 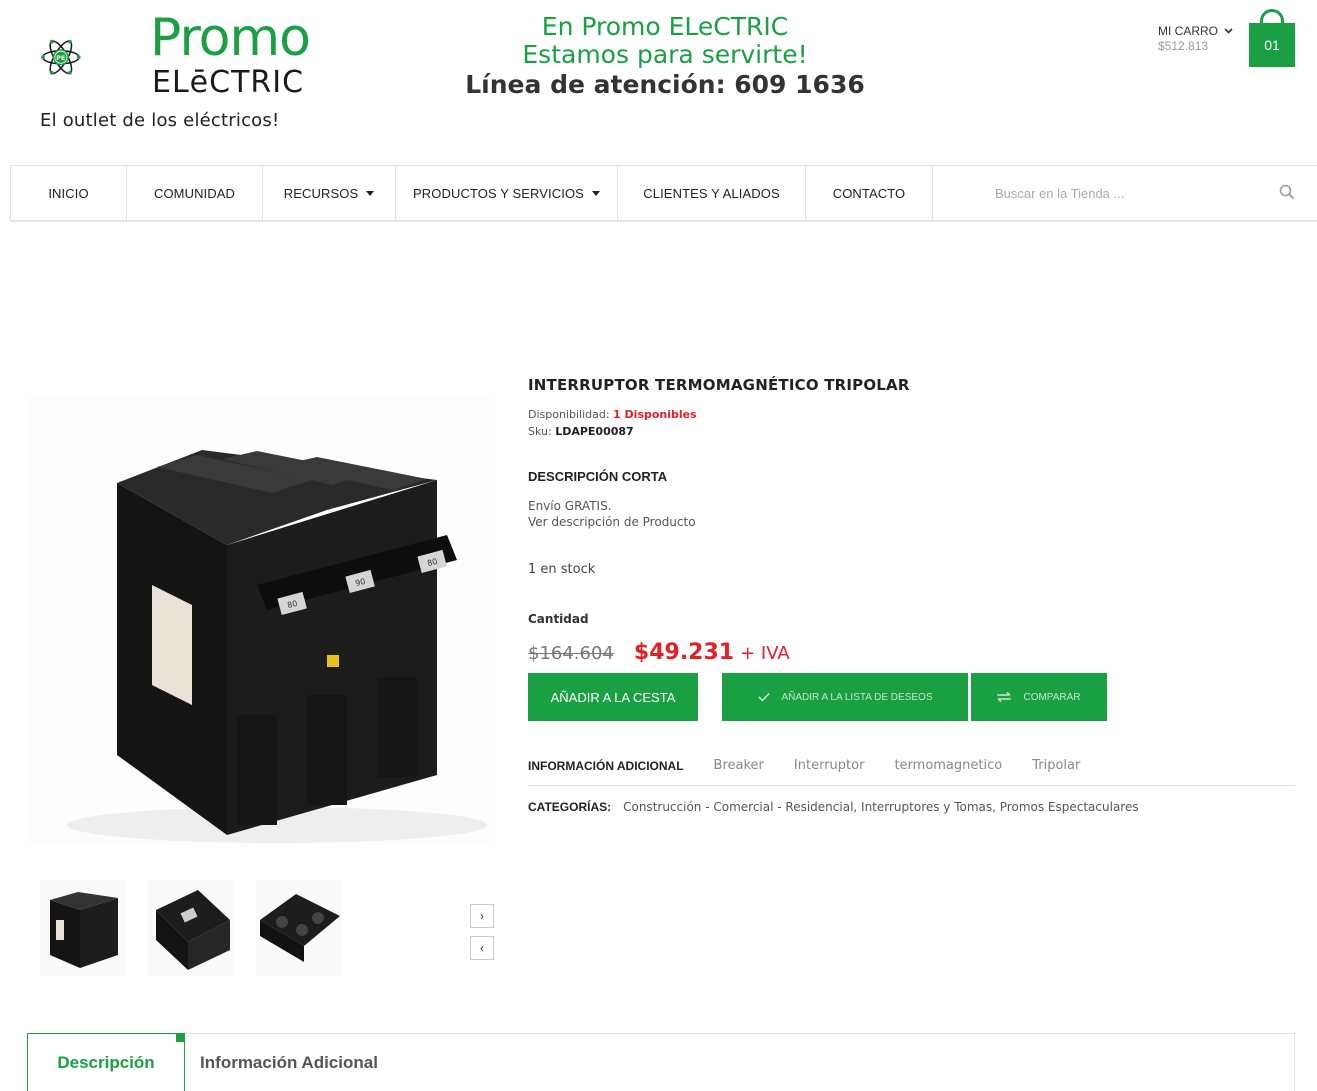 I want to click on tag-link: Interruptor, so click(x=829, y=765).